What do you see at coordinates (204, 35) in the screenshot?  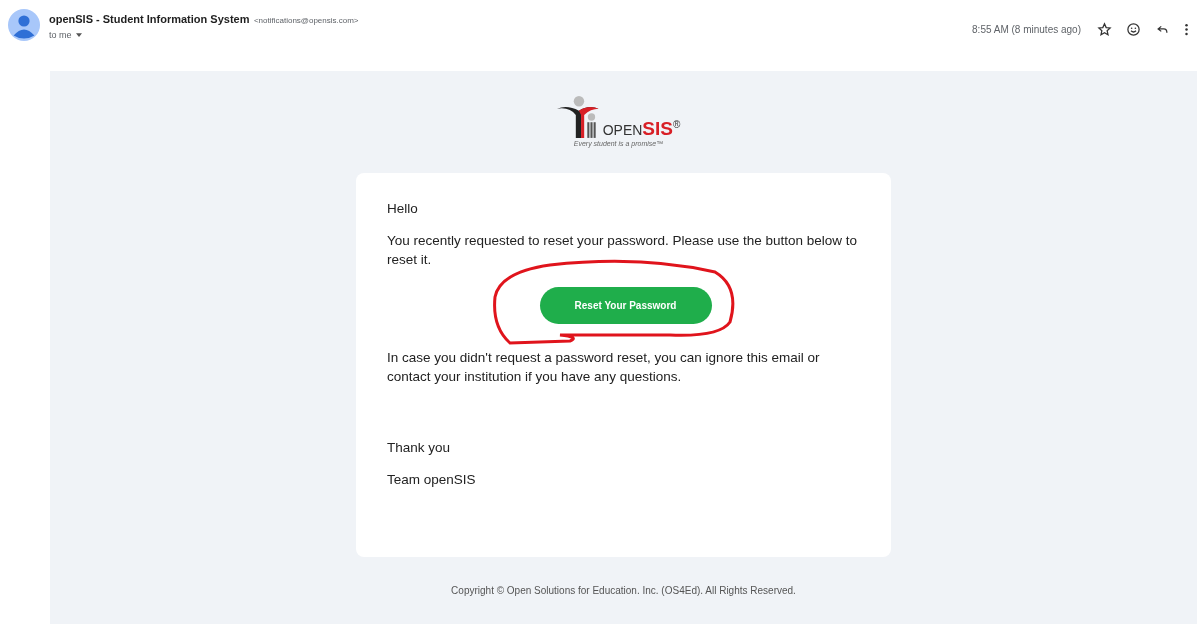 I see `recipient-dropdown: to me` at bounding box center [204, 35].